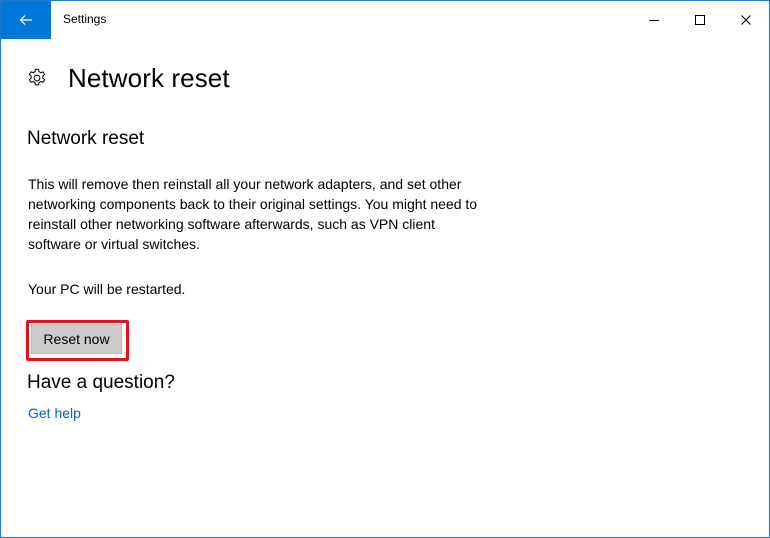  I want to click on back-arrow-icon, so click(25, 20).